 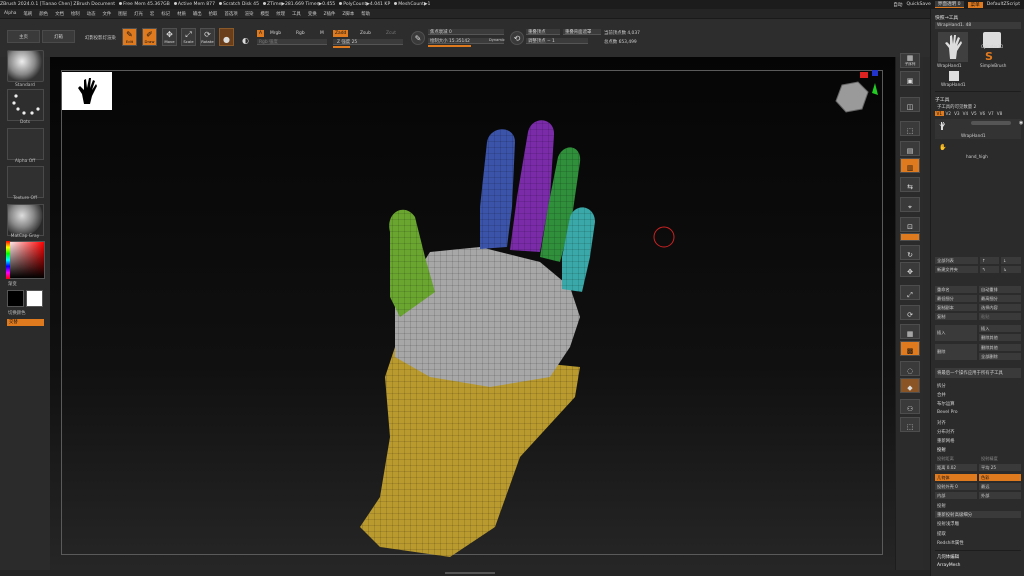 I want to click on actual-size-button: ▣, so click(x=910, y=78).